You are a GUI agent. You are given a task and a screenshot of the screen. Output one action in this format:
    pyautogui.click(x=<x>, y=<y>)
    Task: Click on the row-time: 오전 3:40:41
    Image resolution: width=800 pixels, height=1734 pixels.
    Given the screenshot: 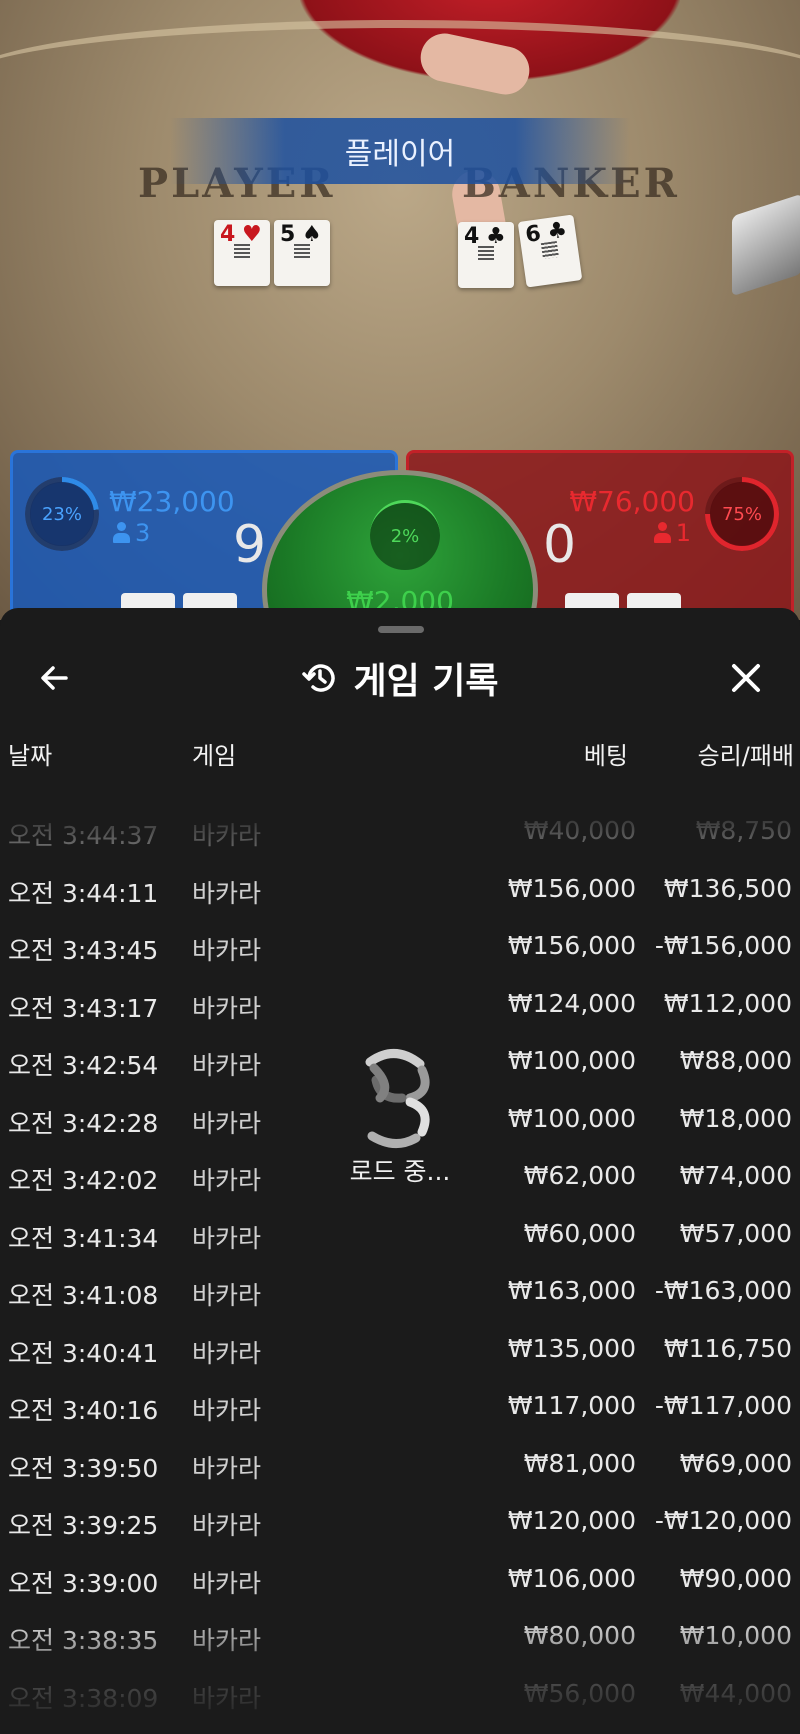 What is the action you would take?
    pyautogui.click(x=83, y=1353)
    